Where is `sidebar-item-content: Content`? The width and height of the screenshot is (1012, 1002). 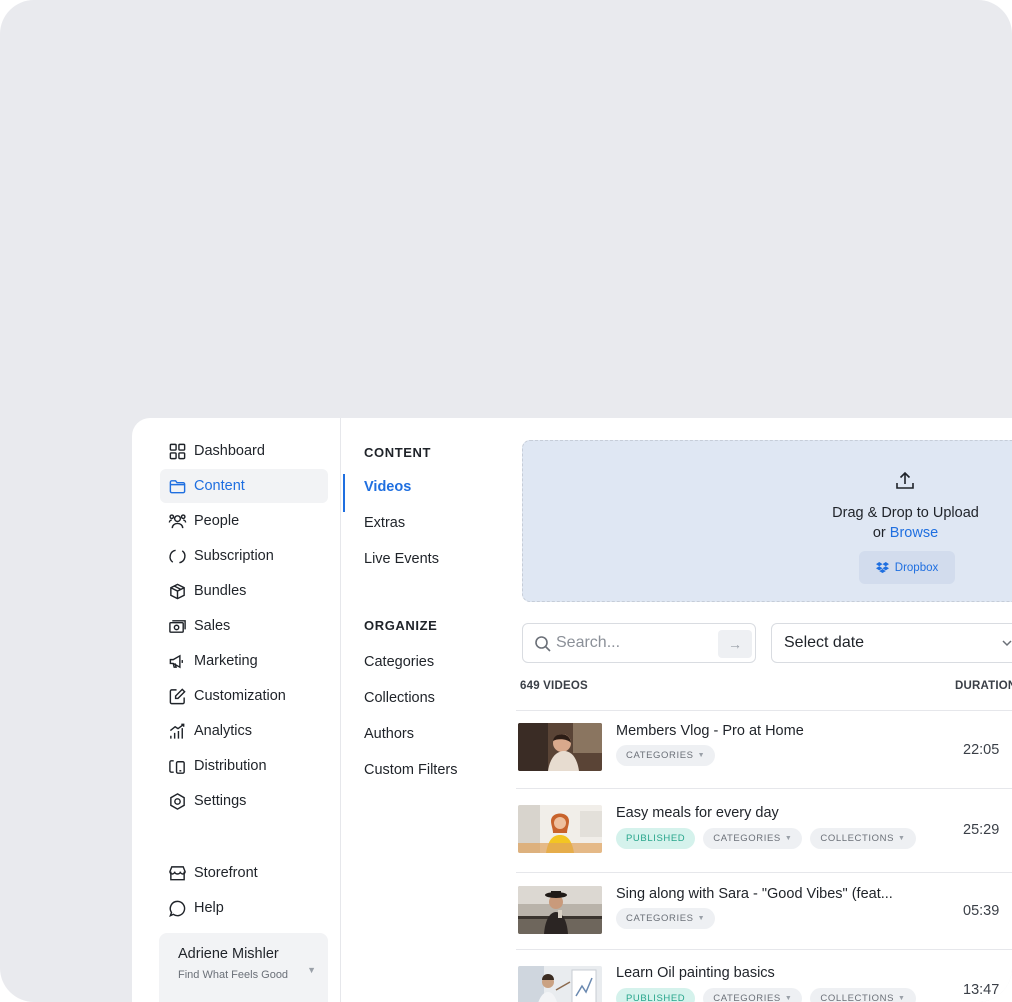
sidebar-item-content: Content is located at coordinates (244, 486).